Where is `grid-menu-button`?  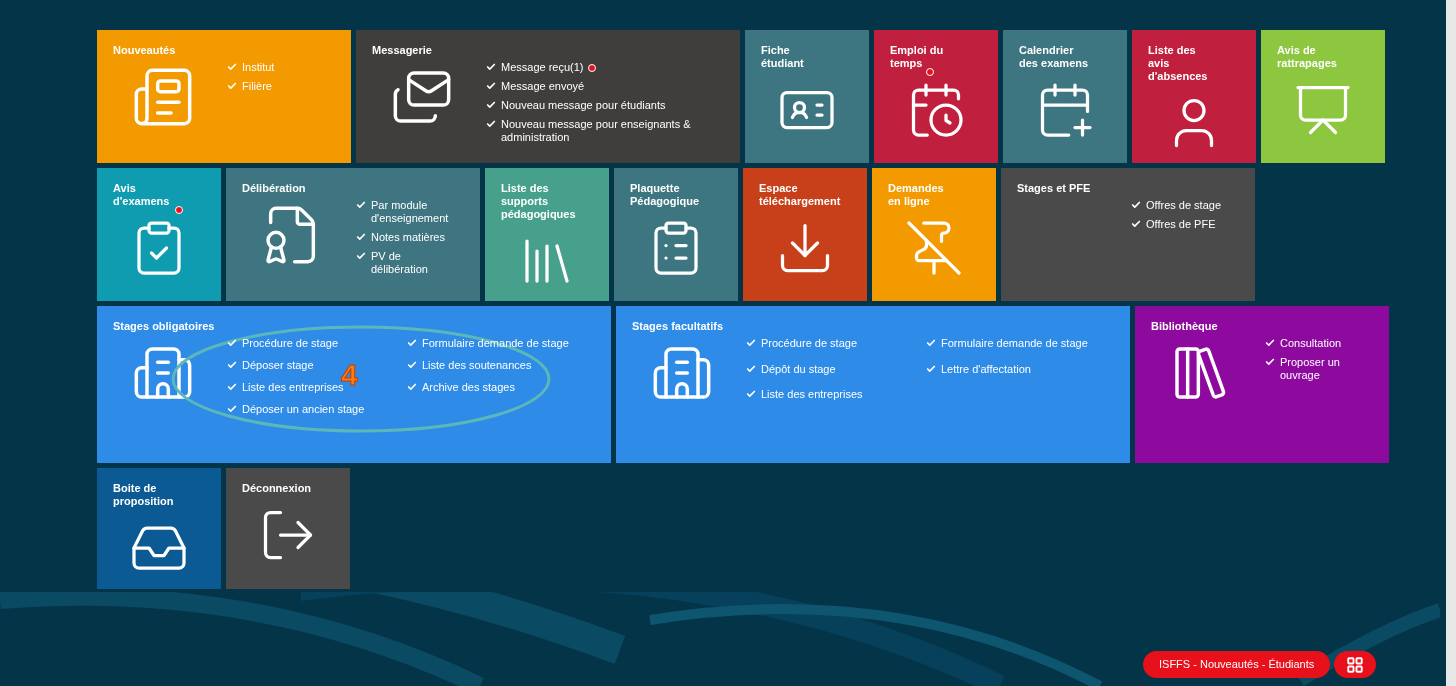
grid-menu-button is located at coordinates (1355, 664).